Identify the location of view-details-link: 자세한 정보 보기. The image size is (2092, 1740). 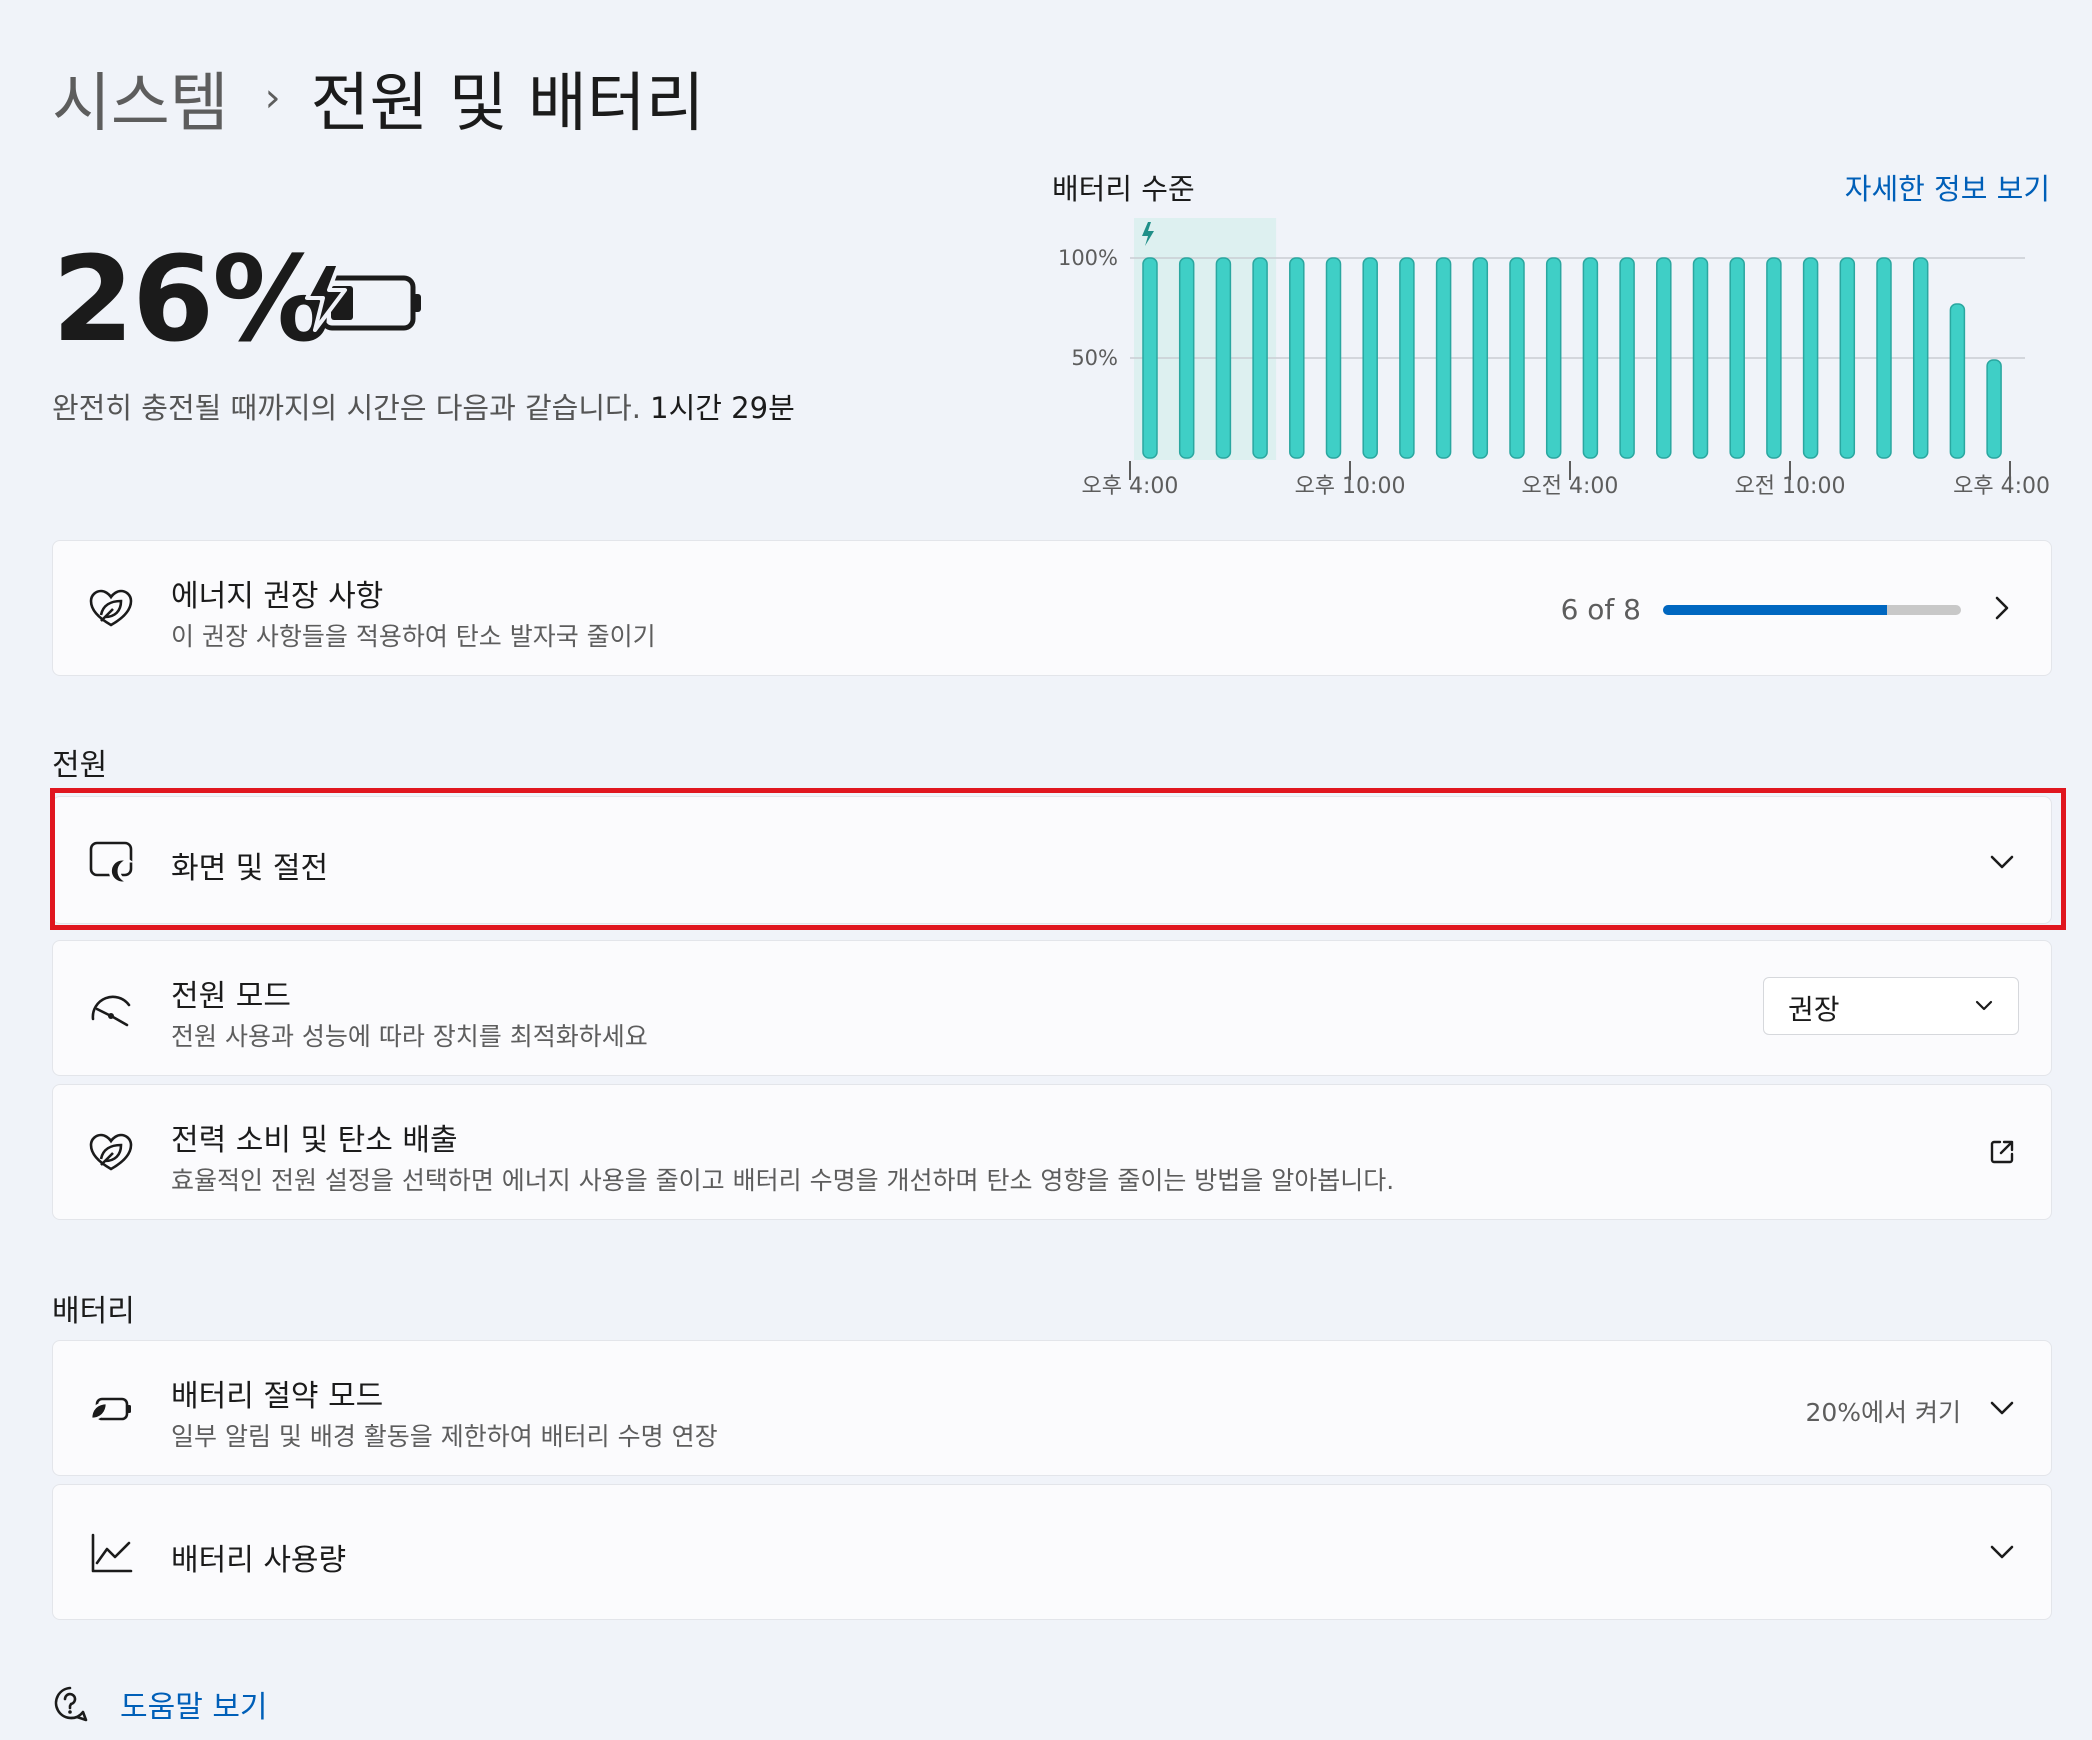
(1947, 187).